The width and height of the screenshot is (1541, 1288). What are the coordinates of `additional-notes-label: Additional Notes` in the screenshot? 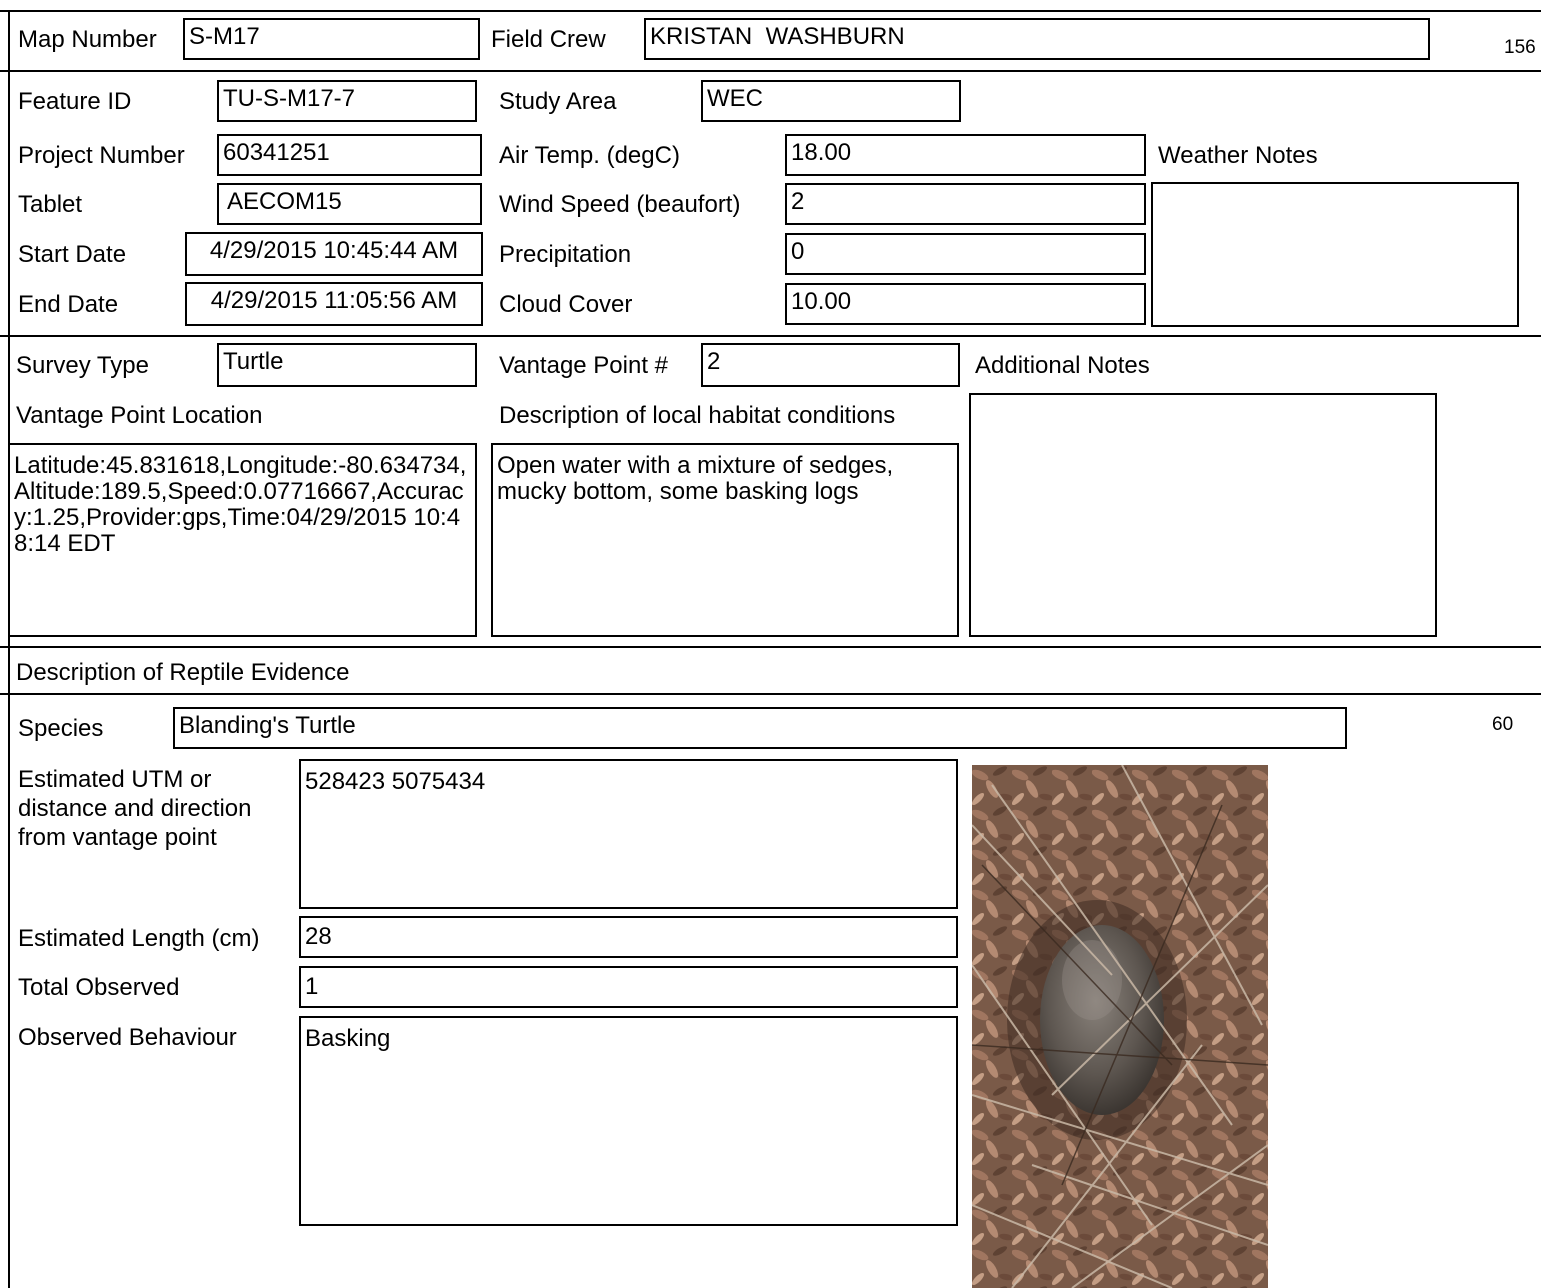 It's located at (1062, 365).